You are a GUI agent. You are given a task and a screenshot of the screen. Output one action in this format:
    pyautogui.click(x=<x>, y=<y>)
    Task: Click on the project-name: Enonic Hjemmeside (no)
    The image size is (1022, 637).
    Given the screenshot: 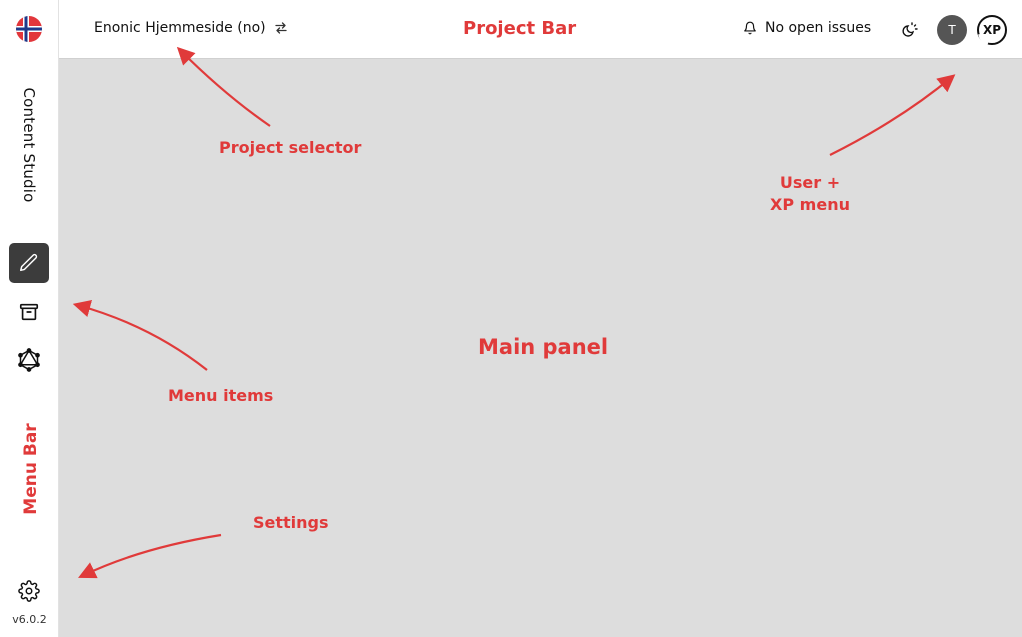 What is the action you would take?
    pyautogui.click(x=180, y=28)
    